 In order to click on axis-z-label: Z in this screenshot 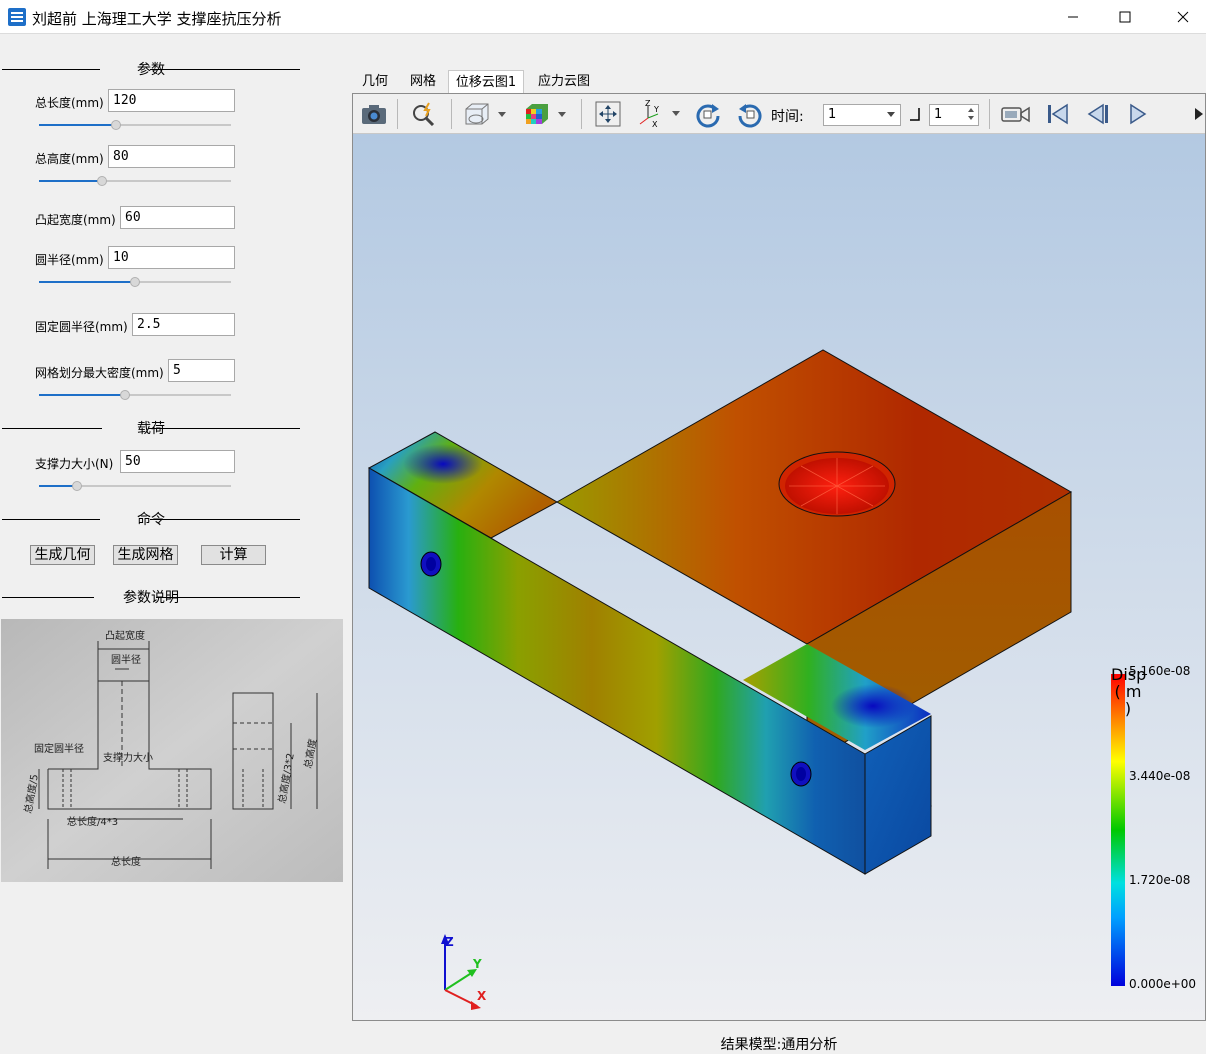, I will do `click(449, 942)`.